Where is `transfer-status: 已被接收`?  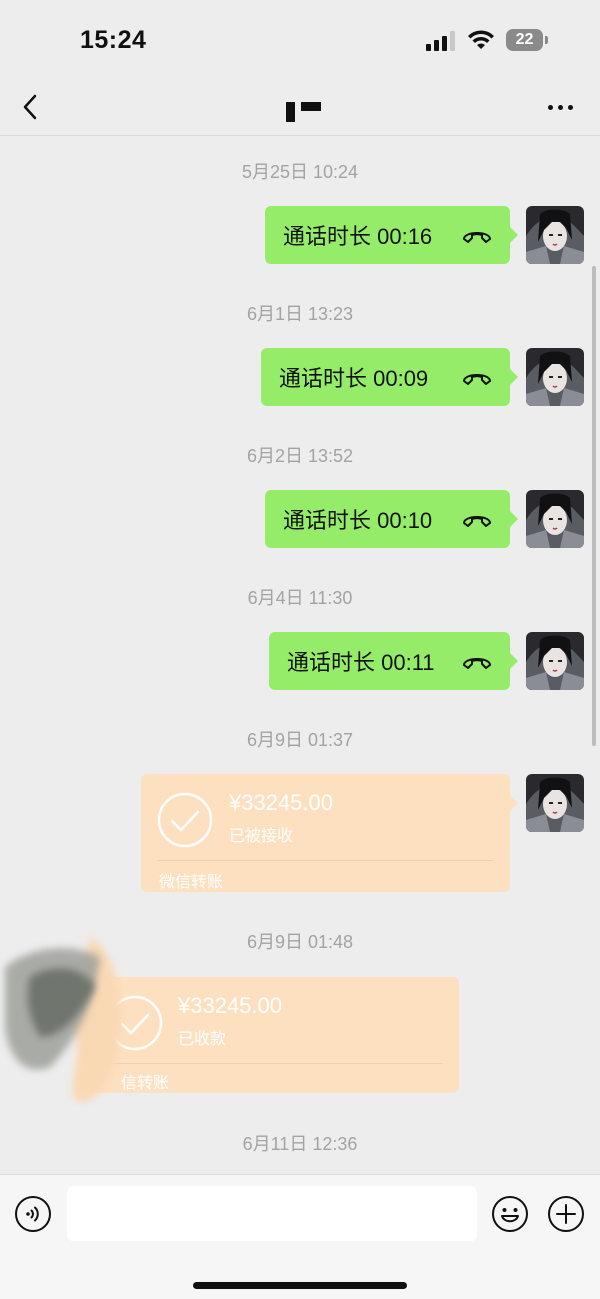
transfer-status: 已被接收 is located at coordinates (261, 836).